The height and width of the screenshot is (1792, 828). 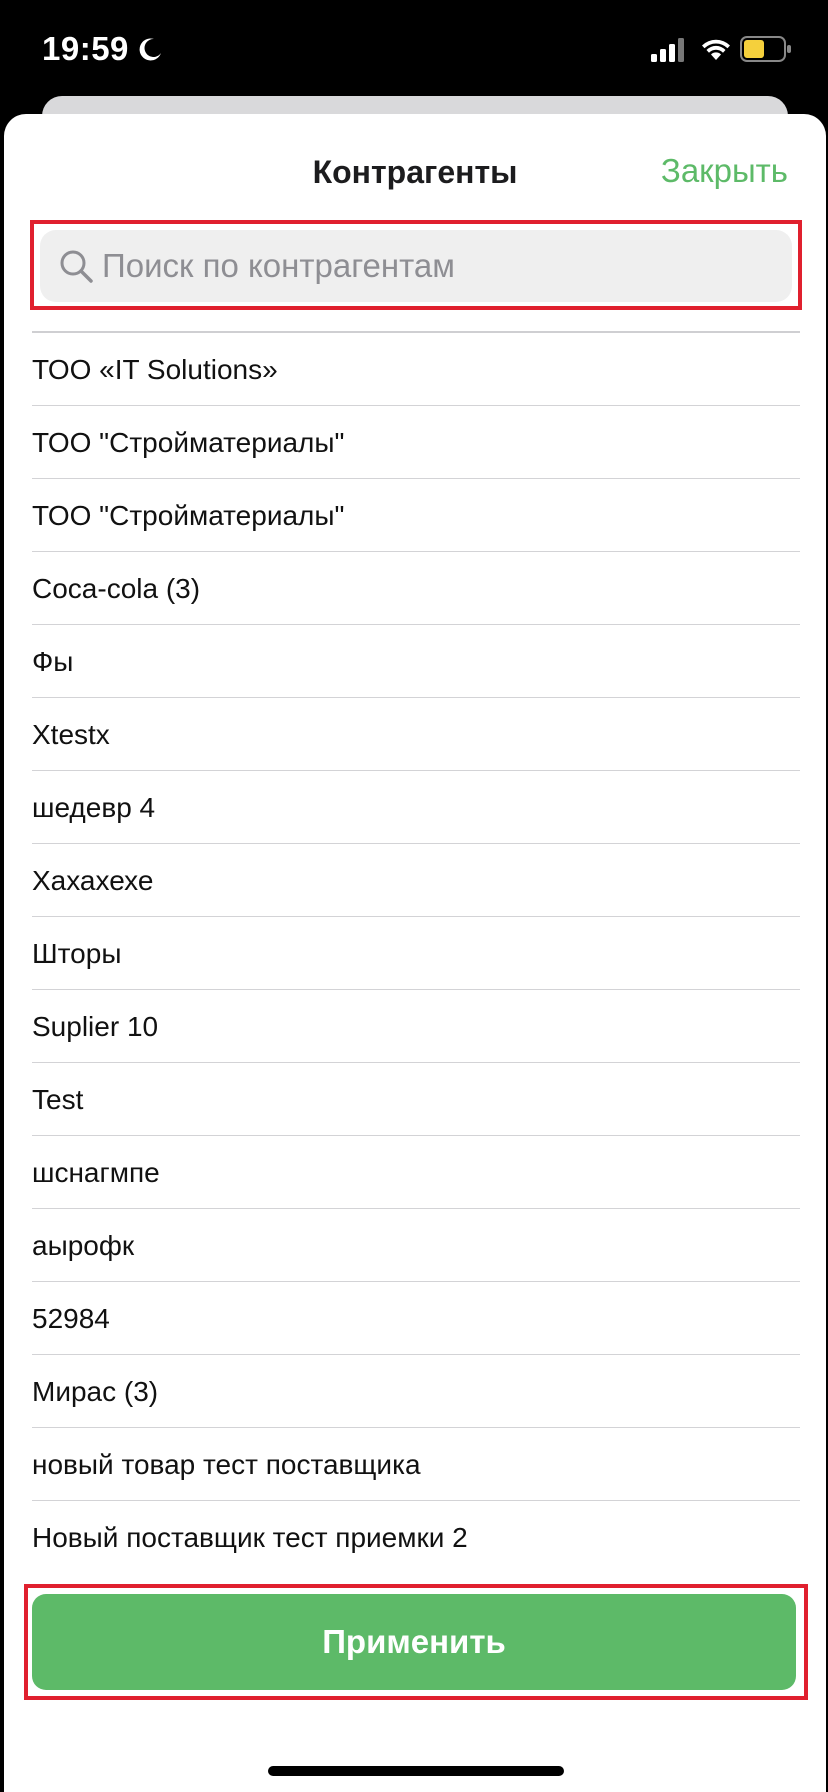 I want to click on counterparty-list-item: новый товар тест поставщика, so click(x=416, y=1464).